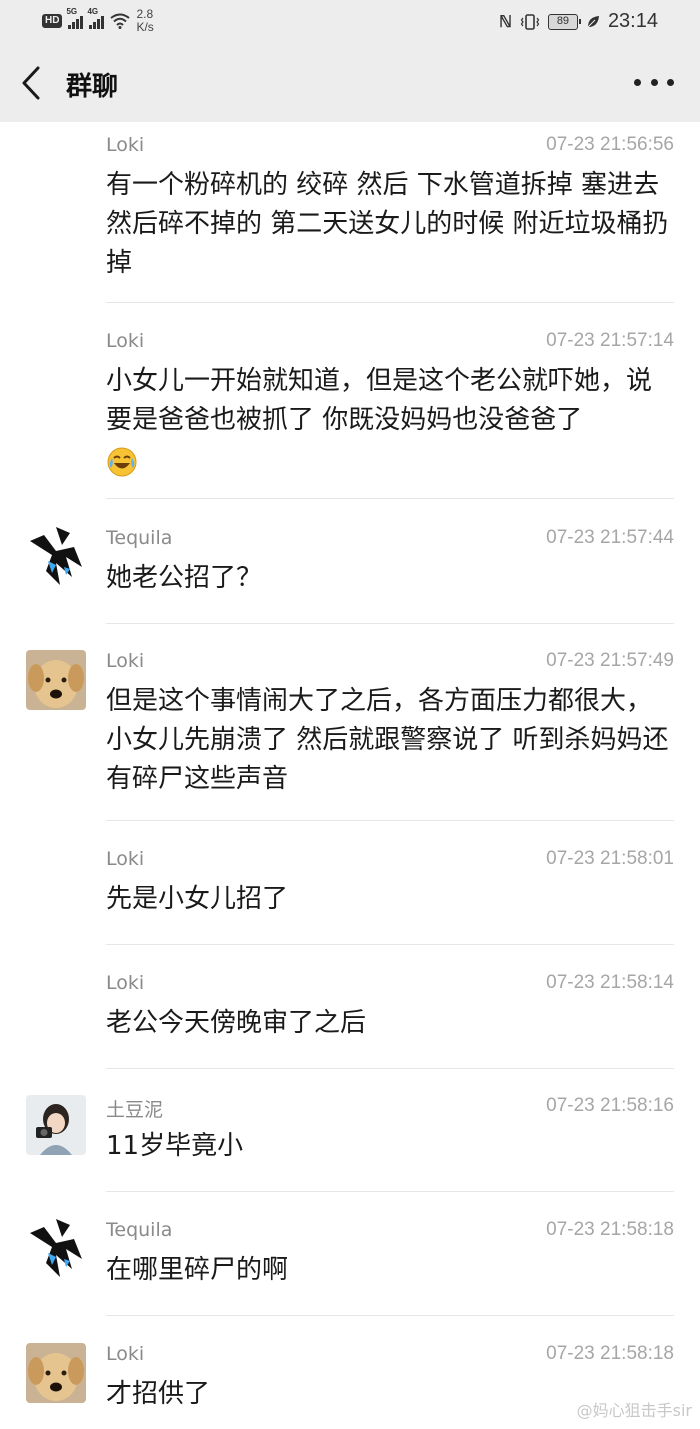 This screenshot has height=1429, width=700. What do you see at coordinates (593, 21) in the screenshot?
I see `leaf-icon` at bounding box center [593, 21].